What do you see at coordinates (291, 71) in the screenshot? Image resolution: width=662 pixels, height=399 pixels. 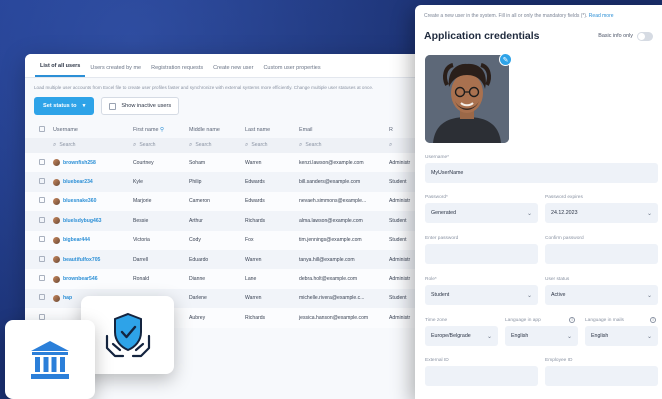 I see `tab-custom-user-properties: Custom user properties` at bounding box center [291, 71].